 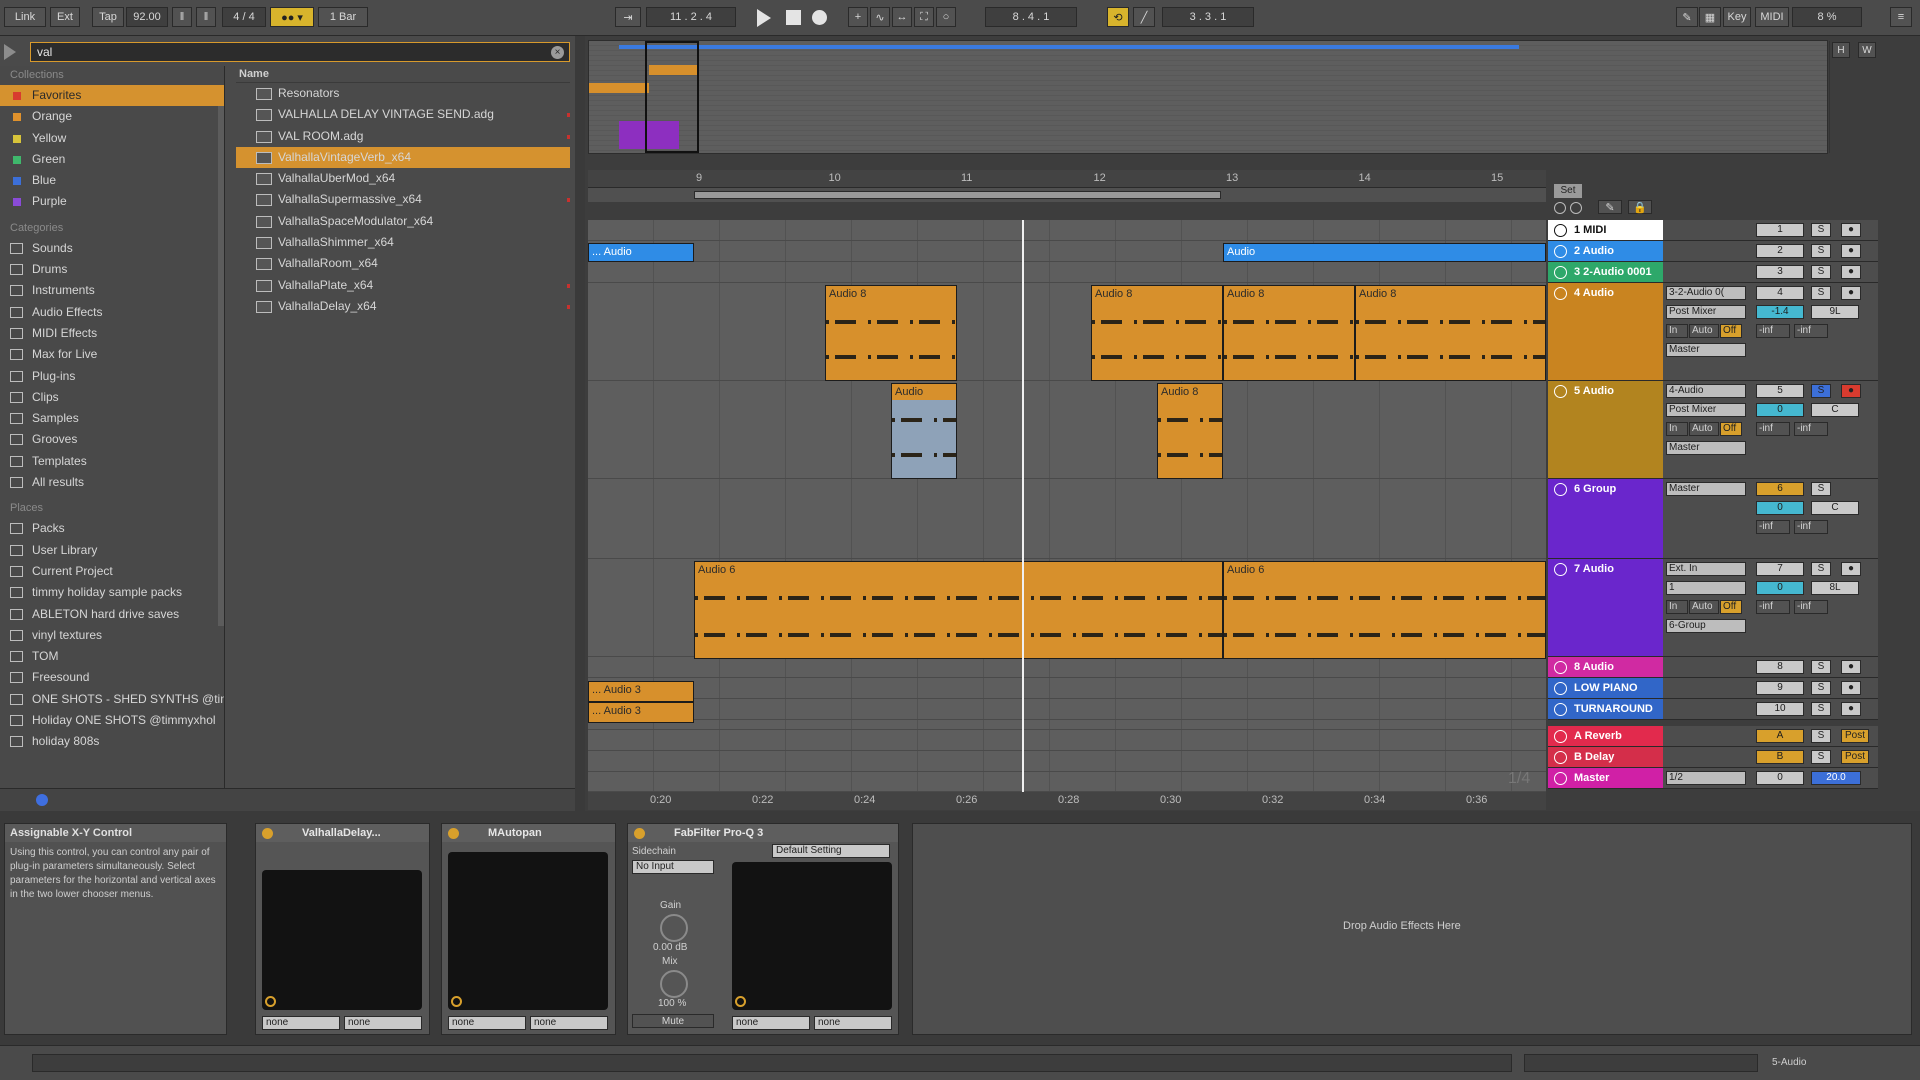 I want to click on track-header: B Delay, so click(x=1605, y=757).